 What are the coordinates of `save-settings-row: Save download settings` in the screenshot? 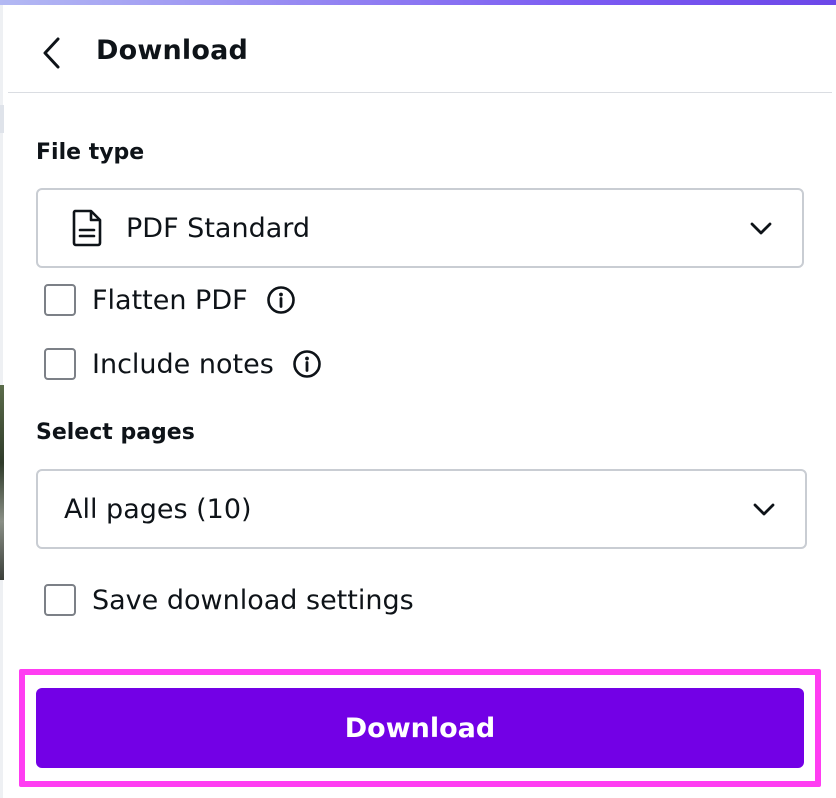 It's located at (229, 600).